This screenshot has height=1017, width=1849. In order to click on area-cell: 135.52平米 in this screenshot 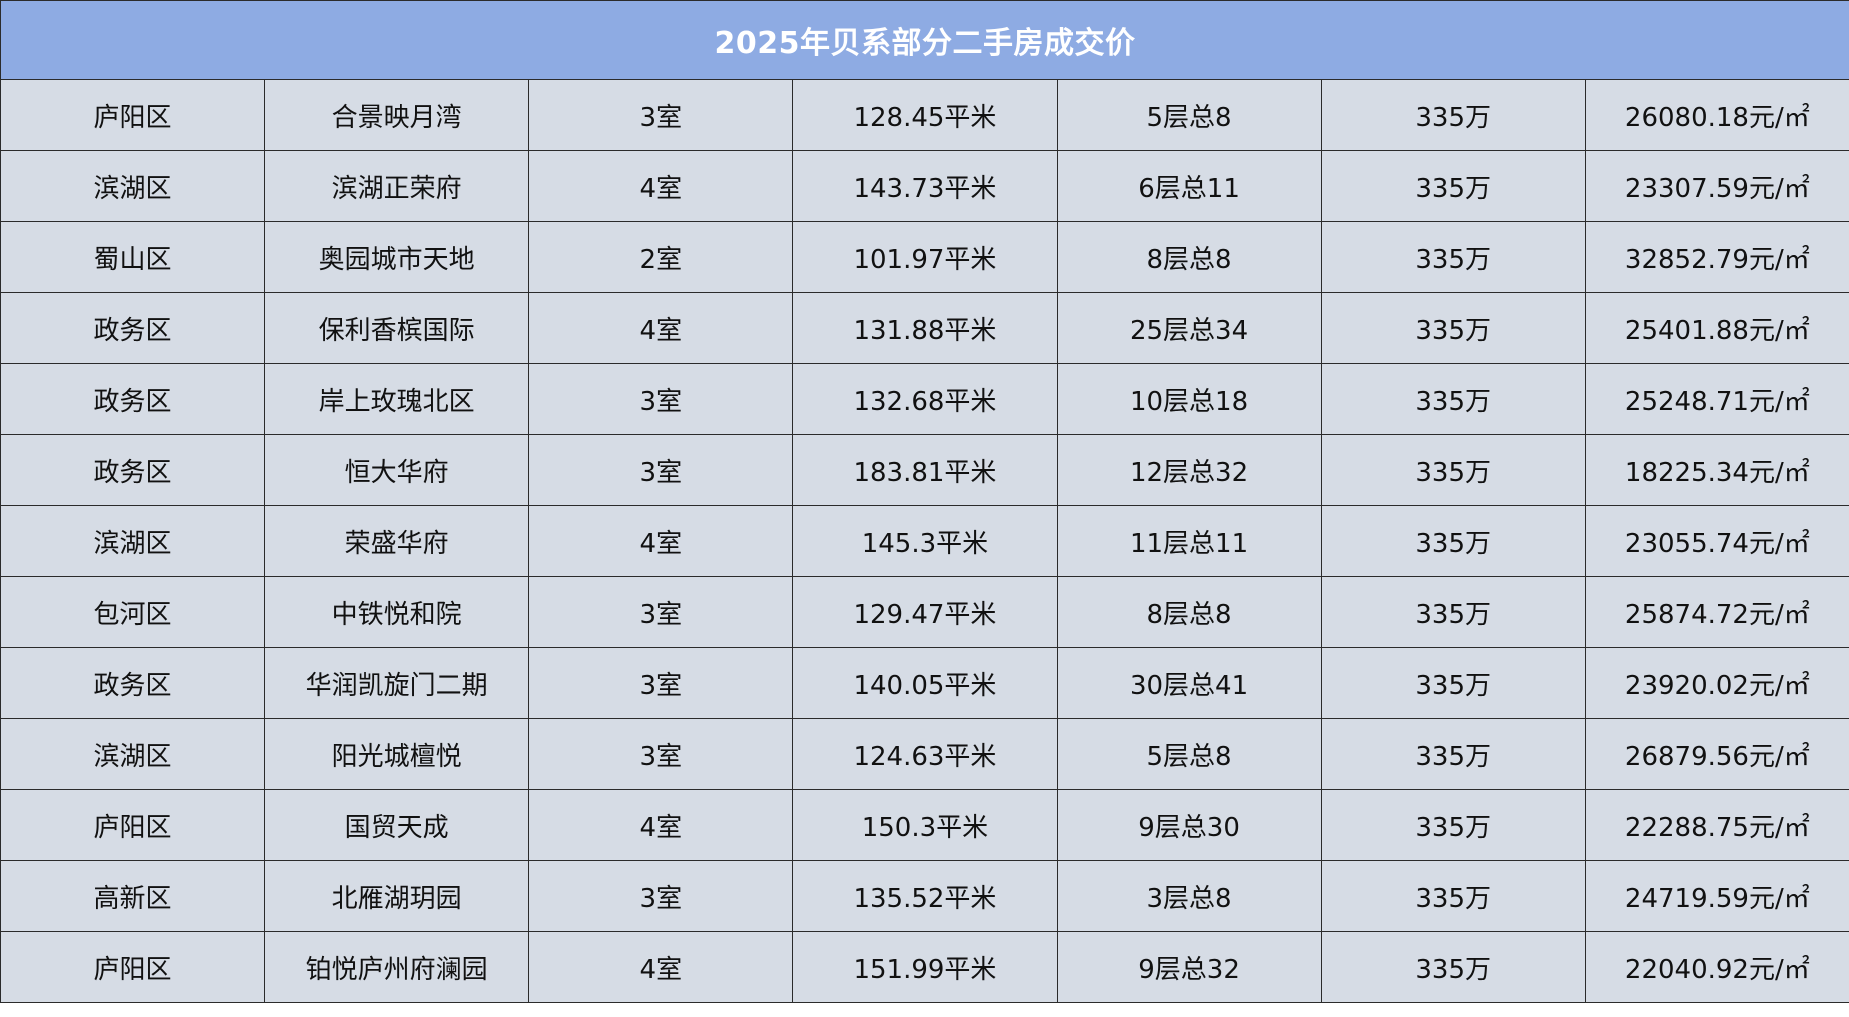, I will do `click(925, 896)`.